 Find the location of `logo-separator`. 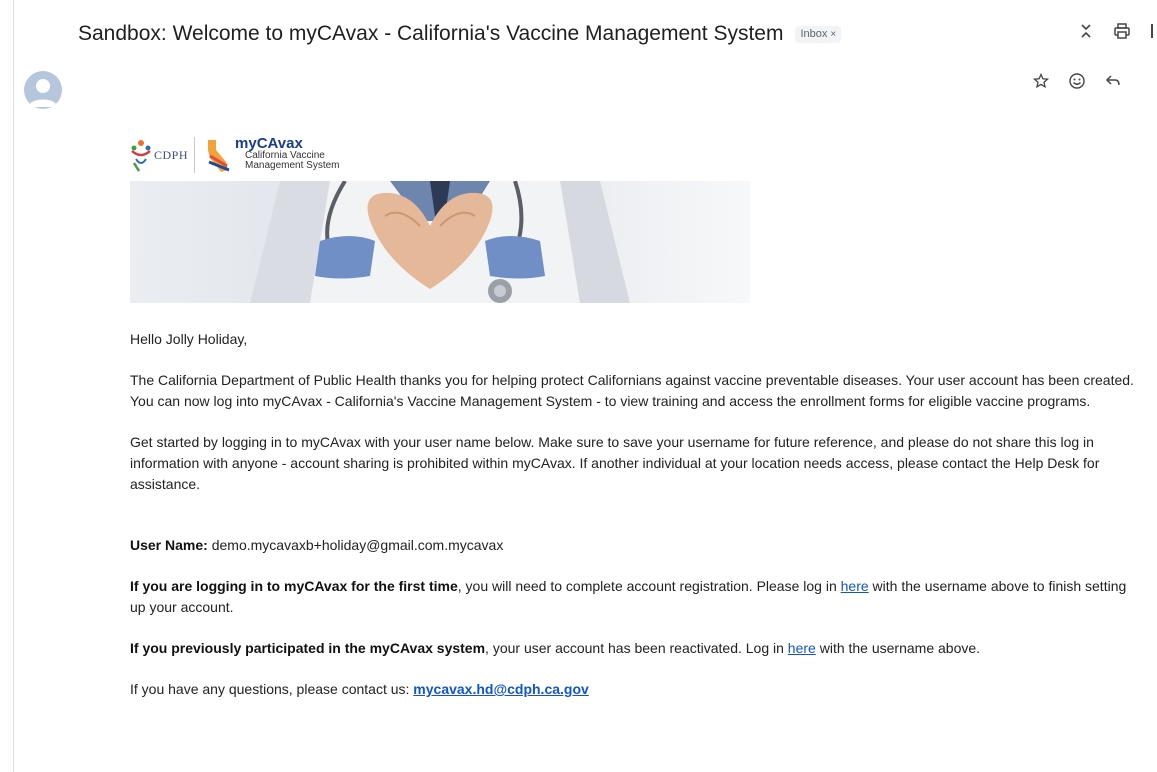

logo-separator is located at coordinates (195, 155).